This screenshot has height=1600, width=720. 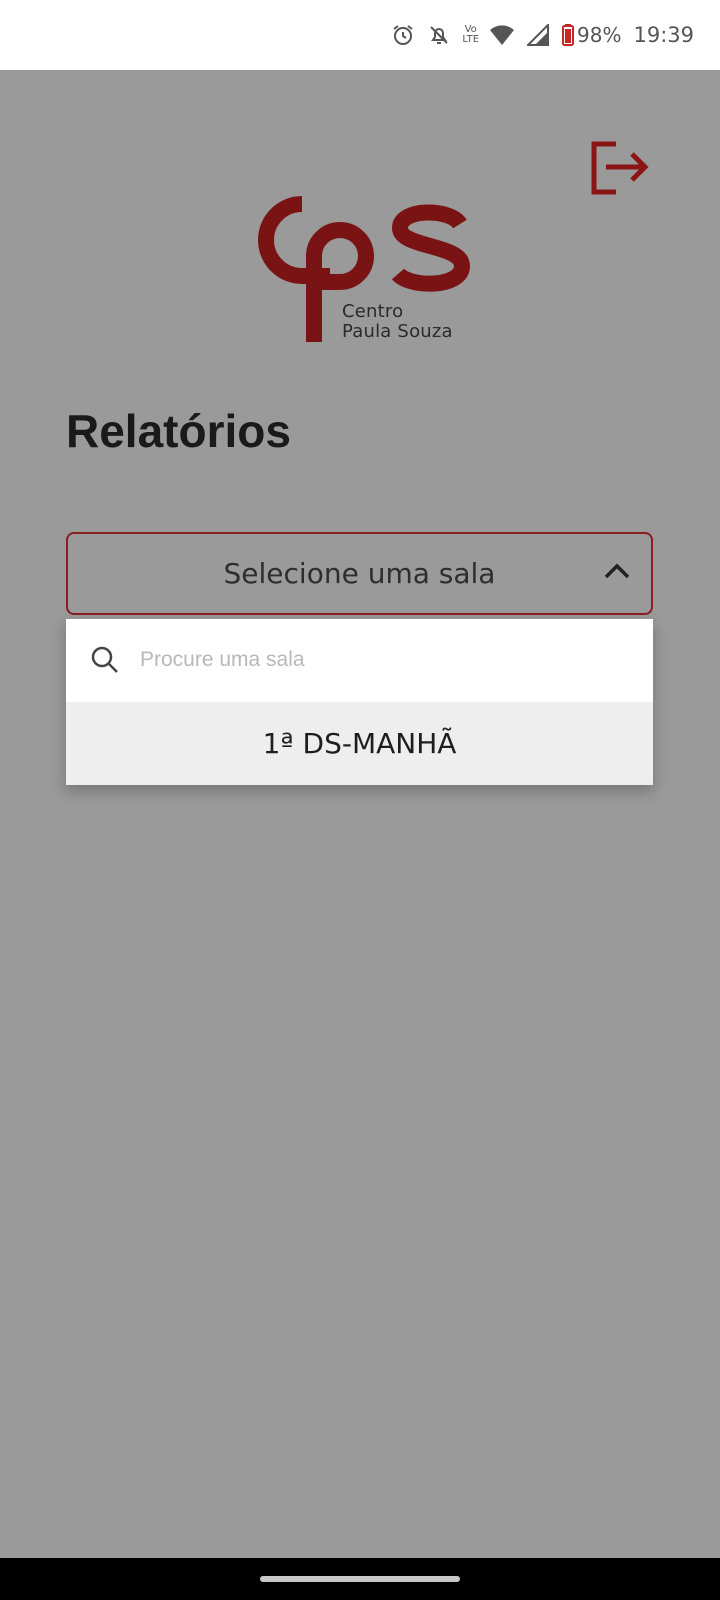 What do you see at coordinates (502, 35) in the screenshot?
I see `wifi-icon` at bounding box center [502, 35].